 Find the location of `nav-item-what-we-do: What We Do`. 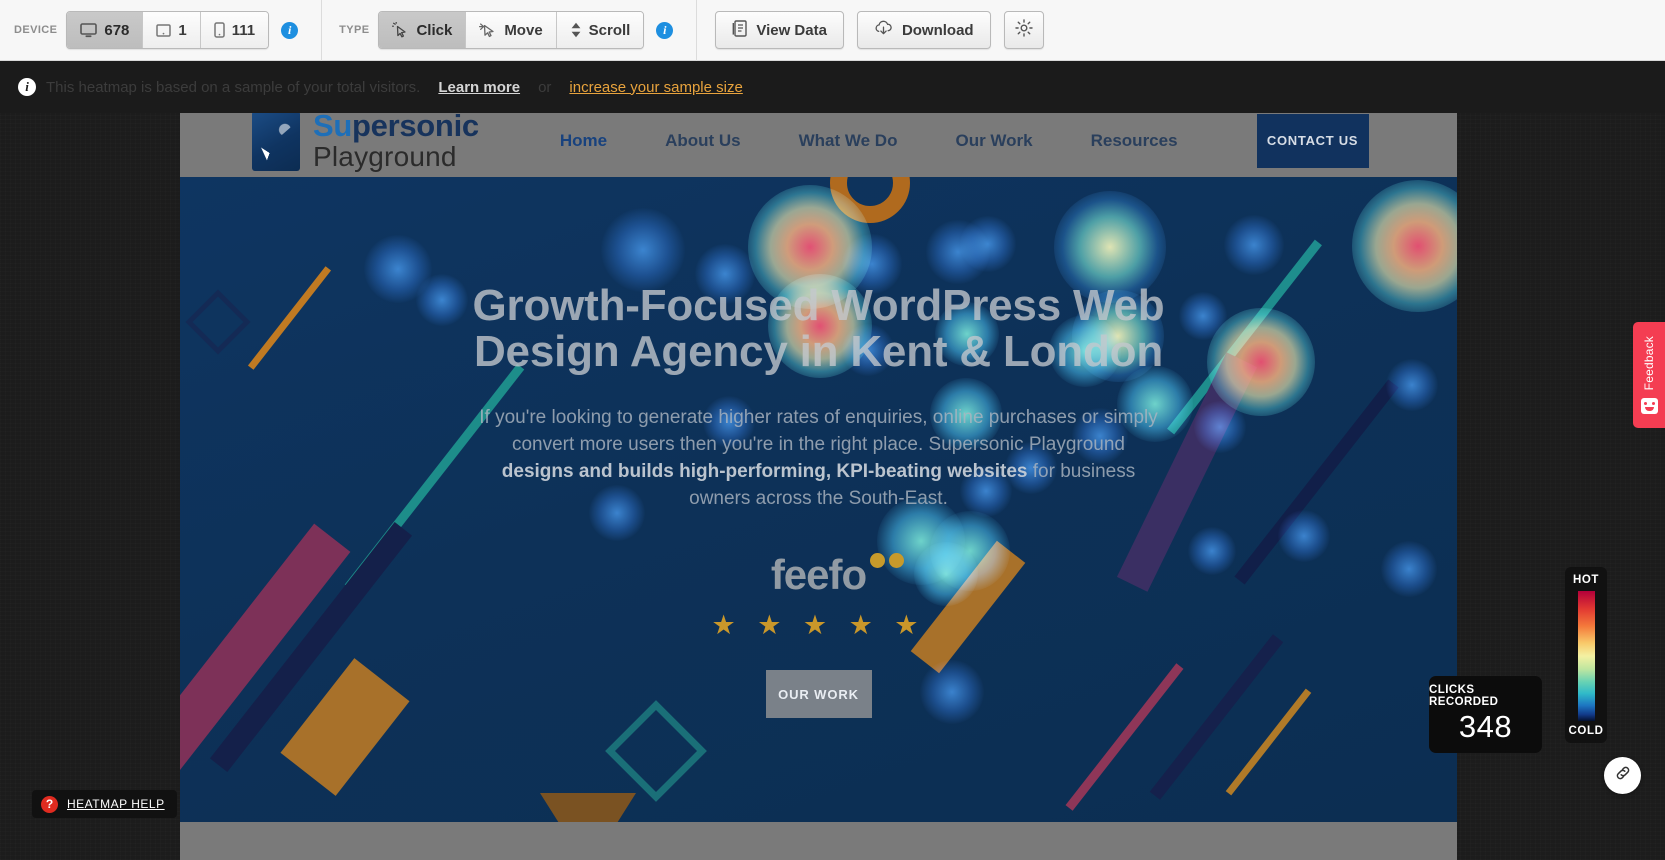

nav-item-what-we-do: What We Do is located at coordinates (848, 141).